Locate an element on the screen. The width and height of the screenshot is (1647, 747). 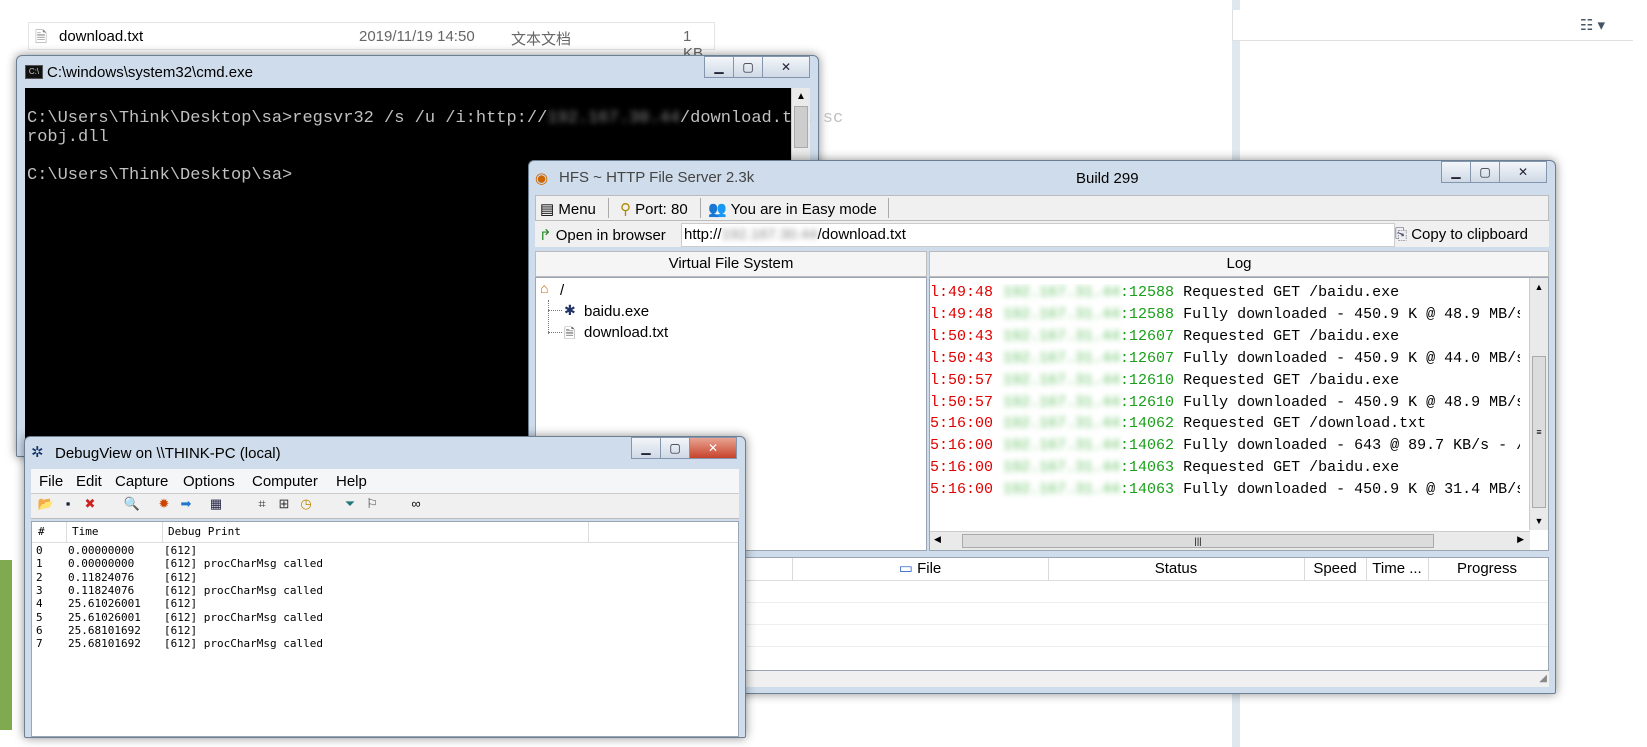
column-status: Status is located at coordinates (1176, 569).